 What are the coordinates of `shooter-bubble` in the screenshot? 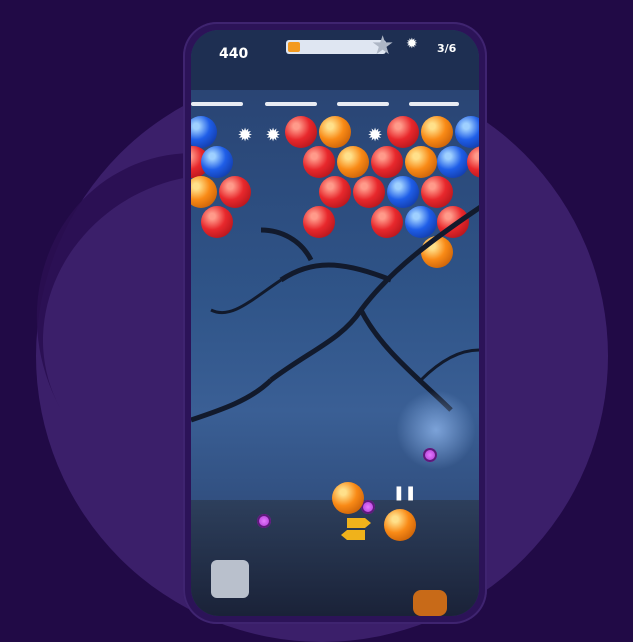 It's located at (400, 525).